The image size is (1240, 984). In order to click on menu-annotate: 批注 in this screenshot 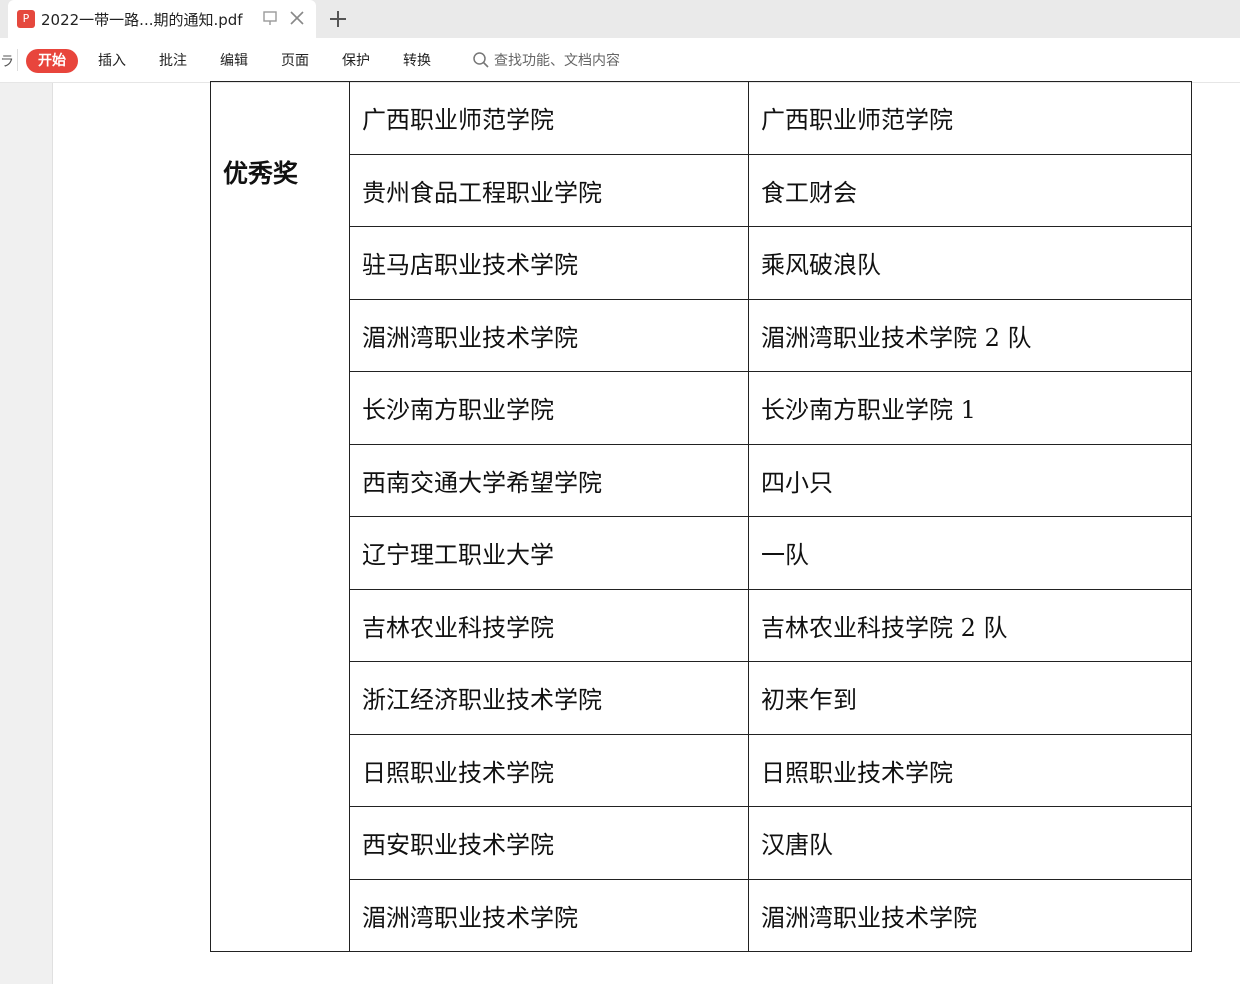, I will do `click(173, 61)`.